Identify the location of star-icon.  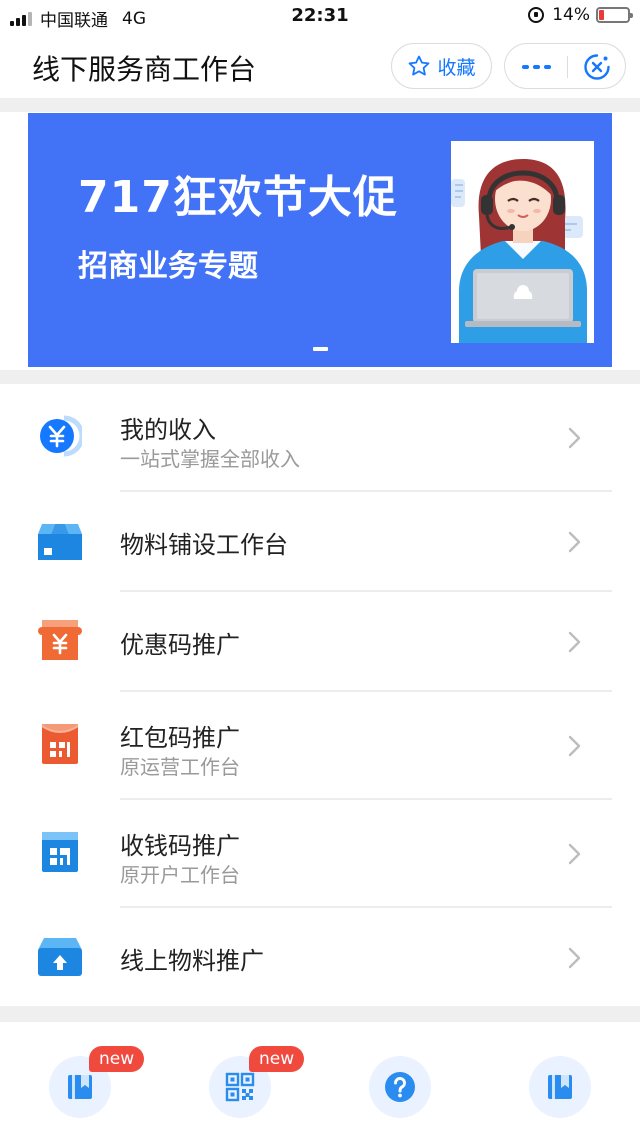
(419, 65).